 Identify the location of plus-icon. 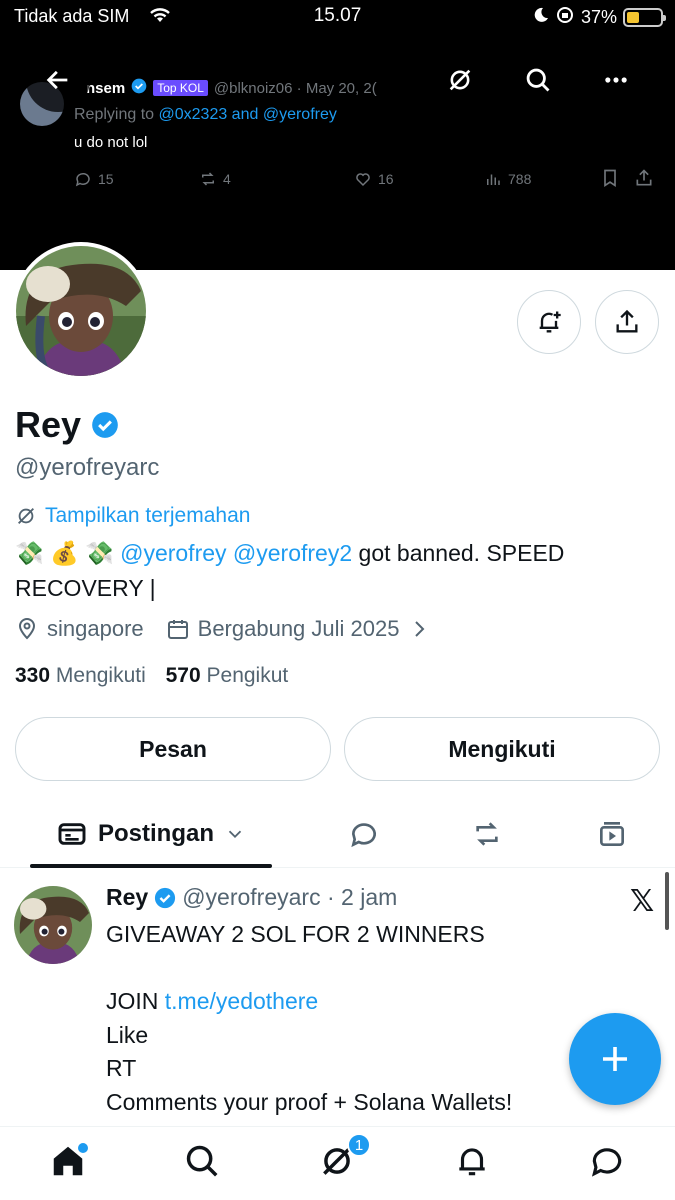
(615, 1059).